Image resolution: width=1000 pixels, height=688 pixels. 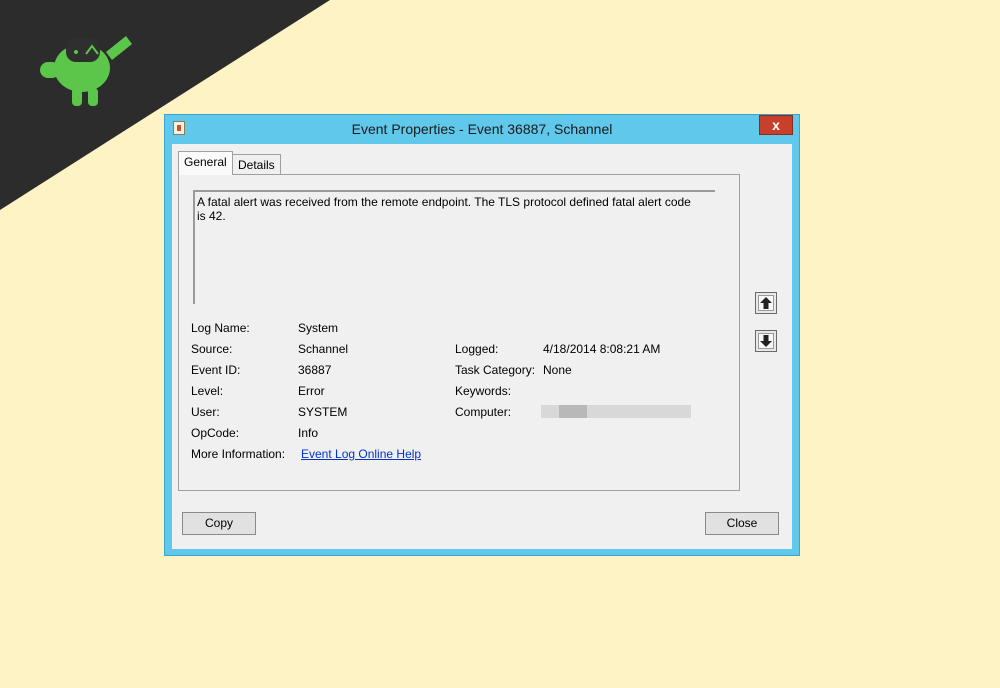 I want to click on event-log-online-help-link: Event Log Online Help, so click(x=361, y=454).